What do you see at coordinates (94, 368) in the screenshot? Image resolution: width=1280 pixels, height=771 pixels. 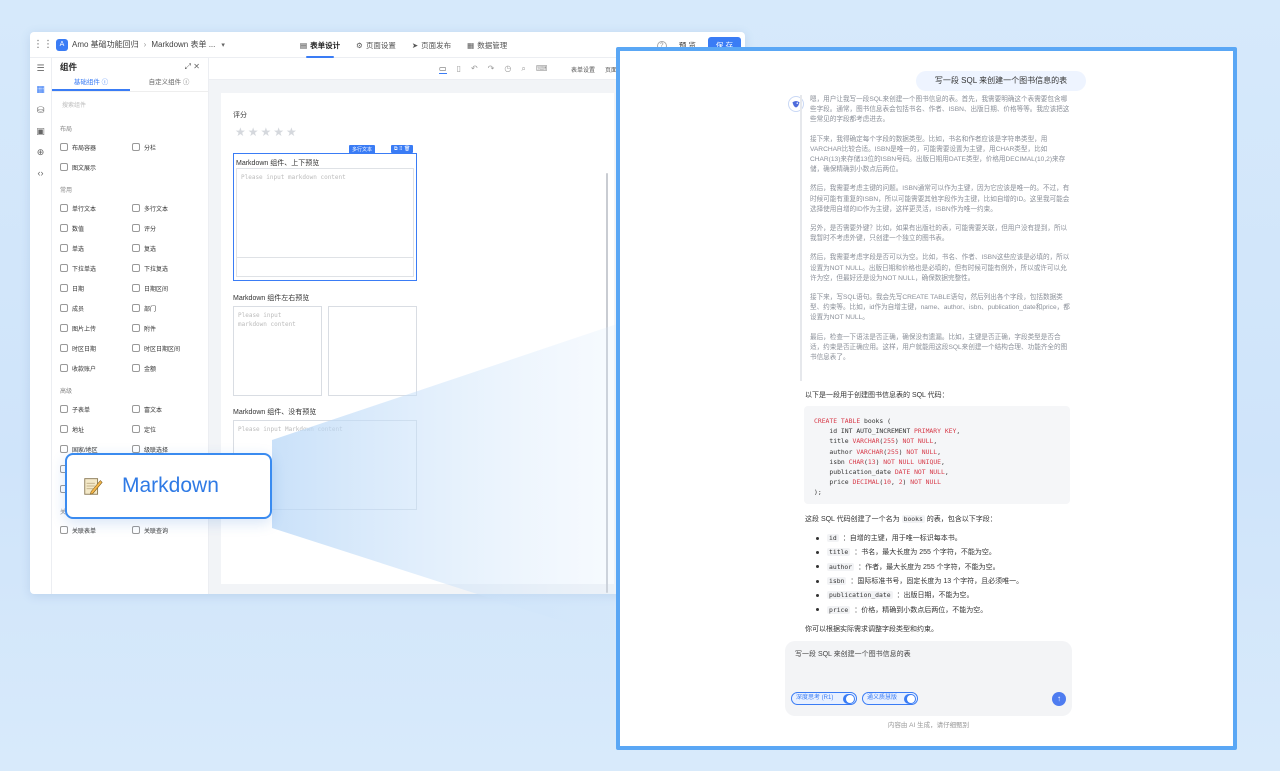 I see `component-item: 收款账户` at bounding box center [94, 368].